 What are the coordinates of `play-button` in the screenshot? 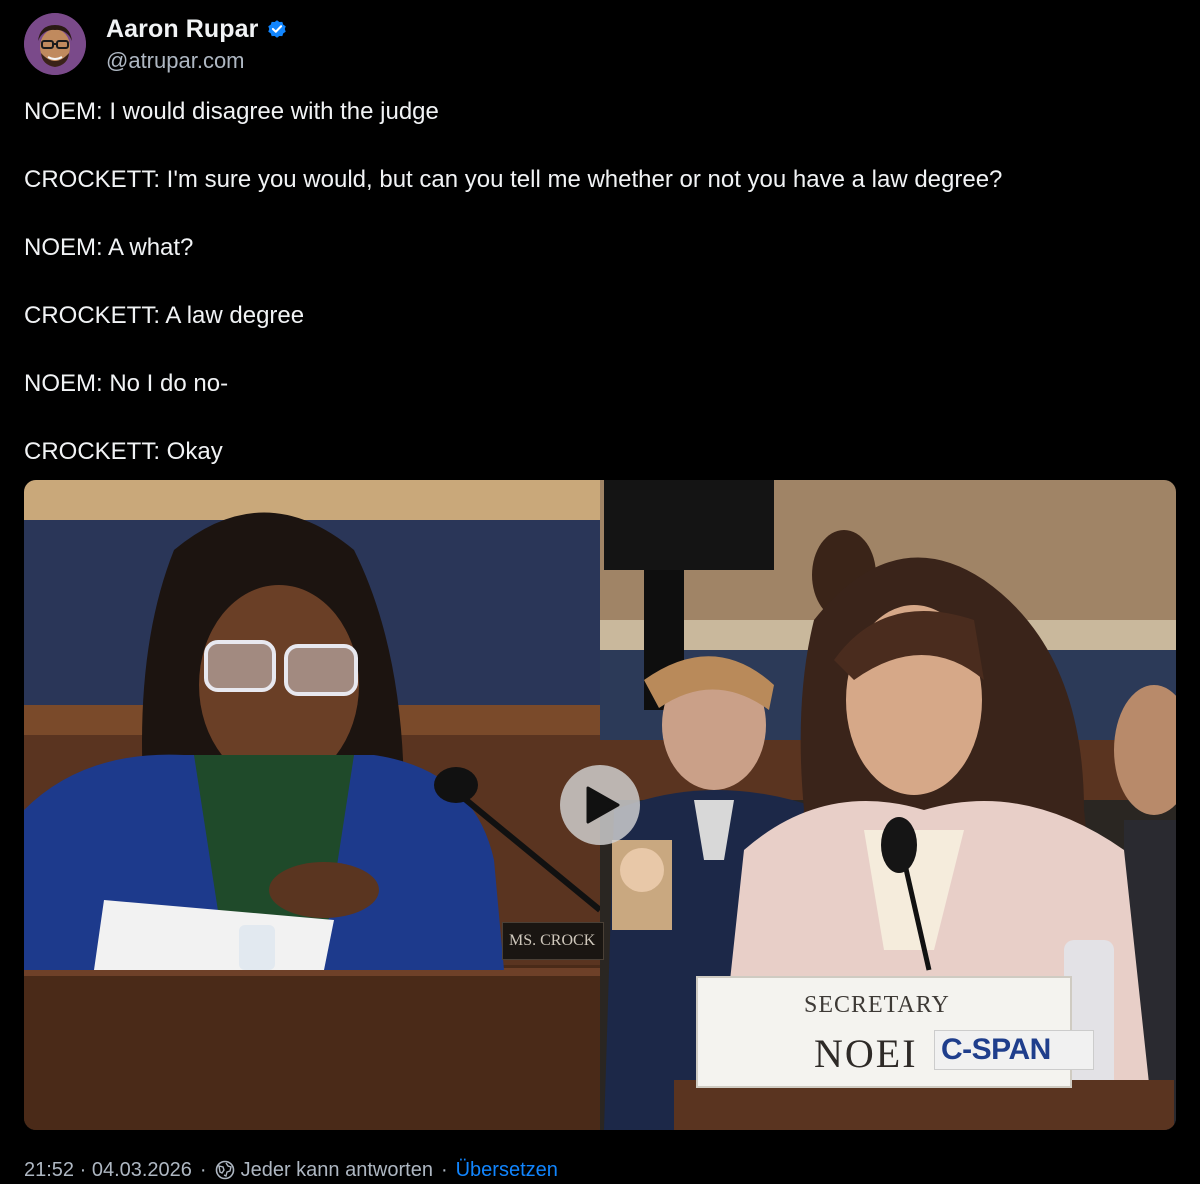 It's located at (600, 805).